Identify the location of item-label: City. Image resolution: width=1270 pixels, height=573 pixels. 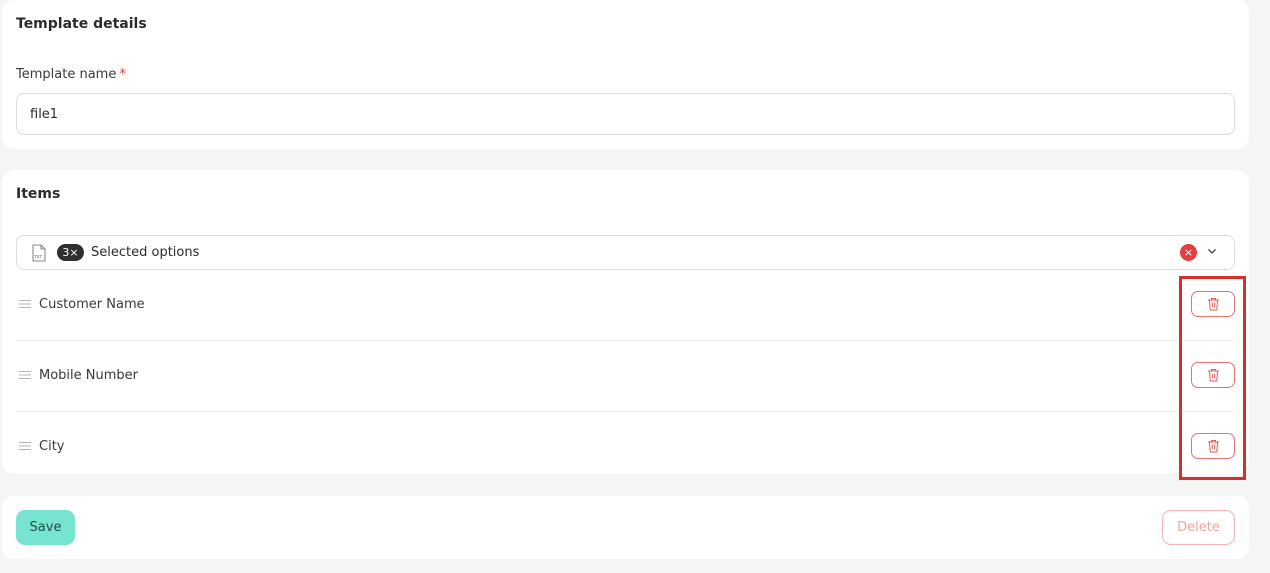
(52, 446).